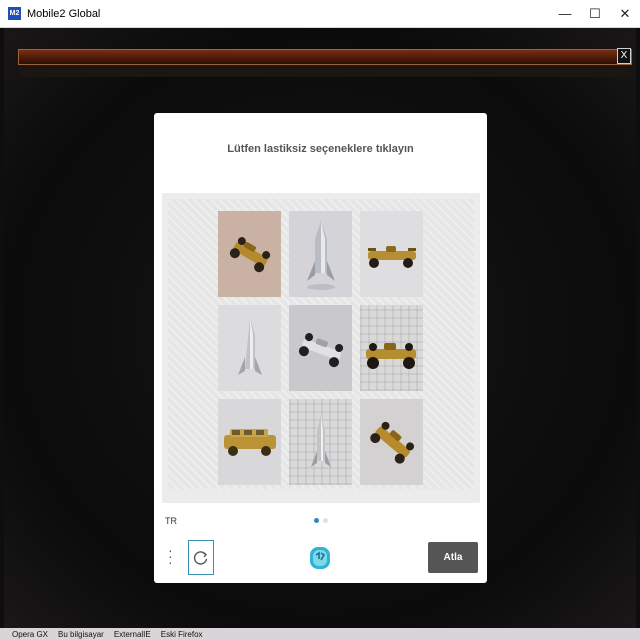 Image resolution: width=640 pixels, height=640 pixels. I want to click on gold-limousine-icon, so click(249, 442).